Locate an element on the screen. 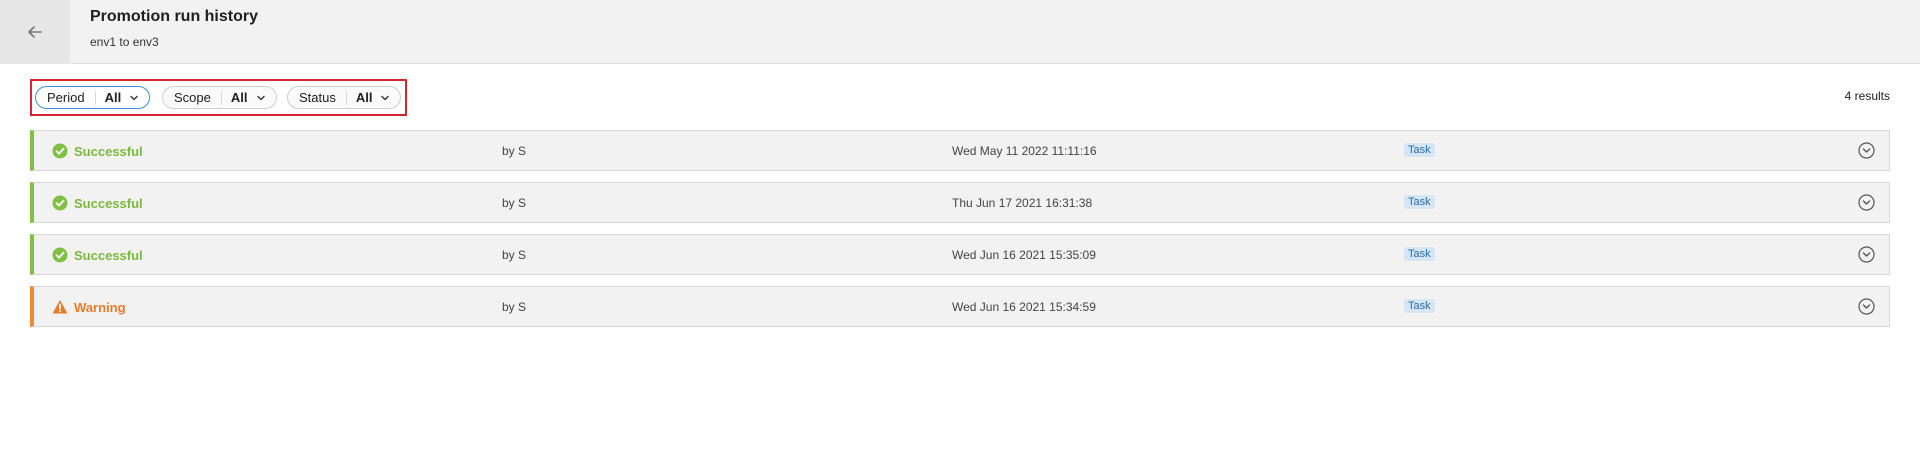 This screenshot has height=455, width=1920. back-button is located at coordinates (35, 32).